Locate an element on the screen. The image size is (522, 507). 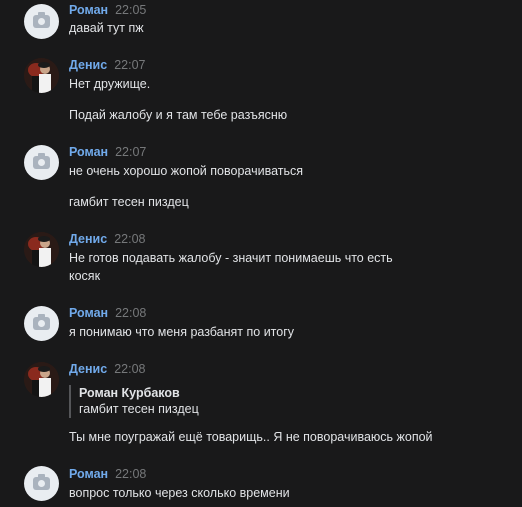
message-header: Денис 22:07 is located at coordinates (107, 65).